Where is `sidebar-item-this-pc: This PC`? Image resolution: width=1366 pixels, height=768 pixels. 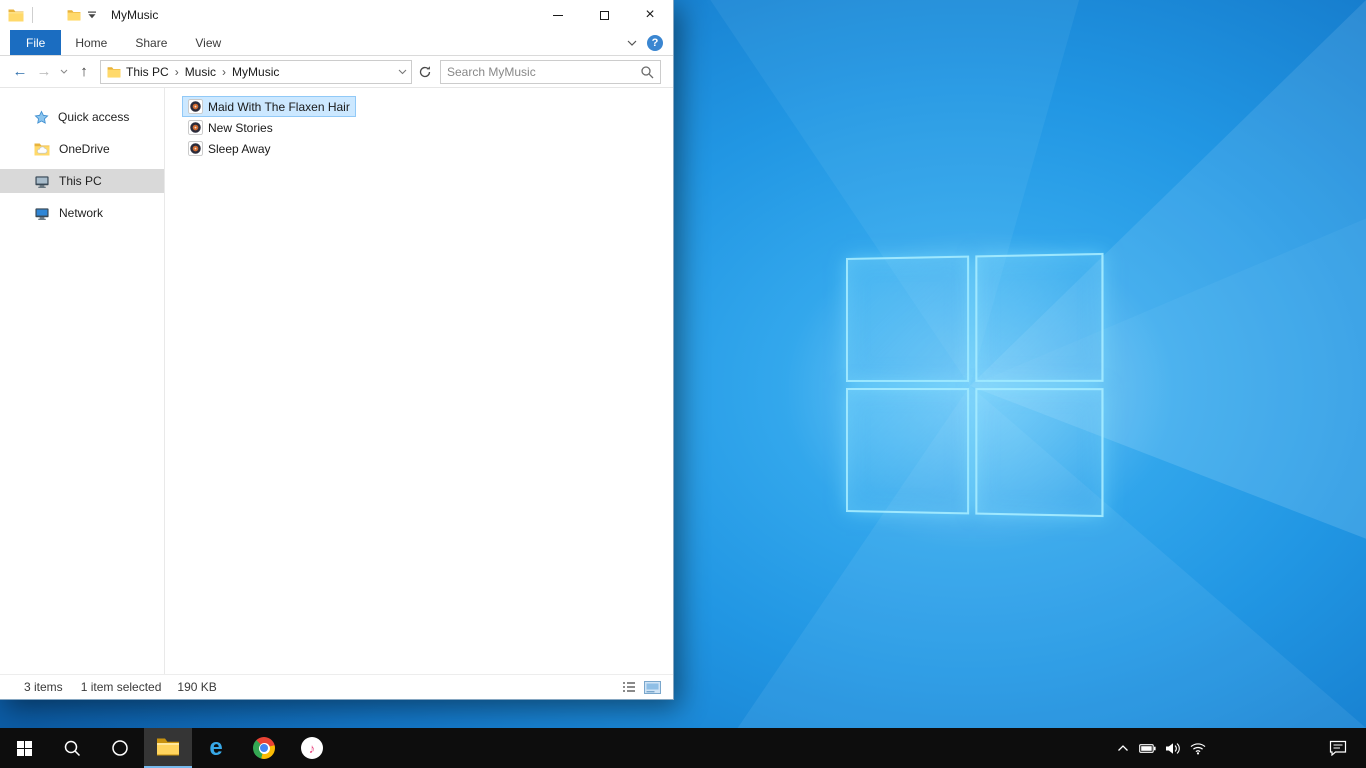 sidebar-item-this-pc: This PC is located at coordinates (82, 181).